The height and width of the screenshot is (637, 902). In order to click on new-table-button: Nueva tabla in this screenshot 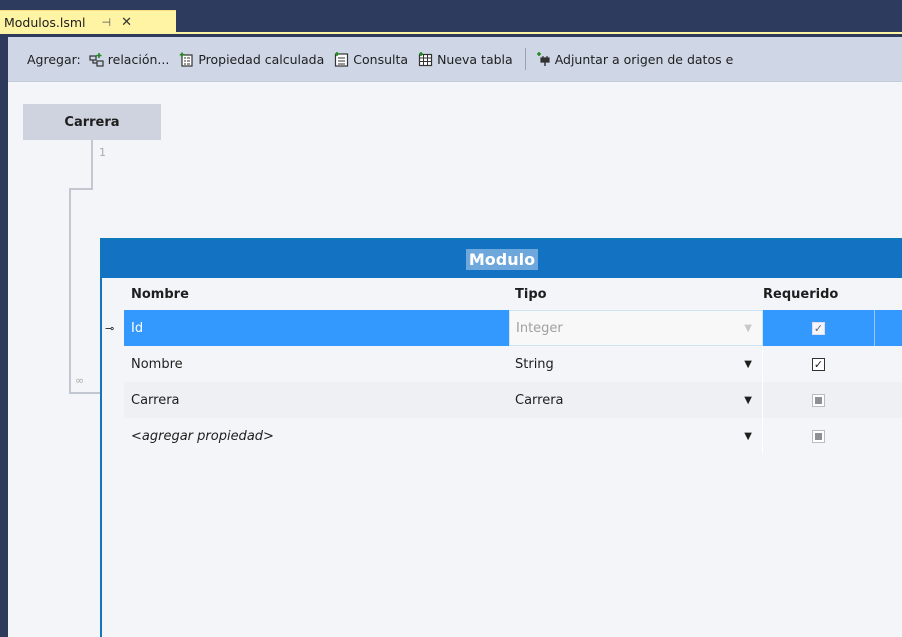, I will do `click(465, 59)`.